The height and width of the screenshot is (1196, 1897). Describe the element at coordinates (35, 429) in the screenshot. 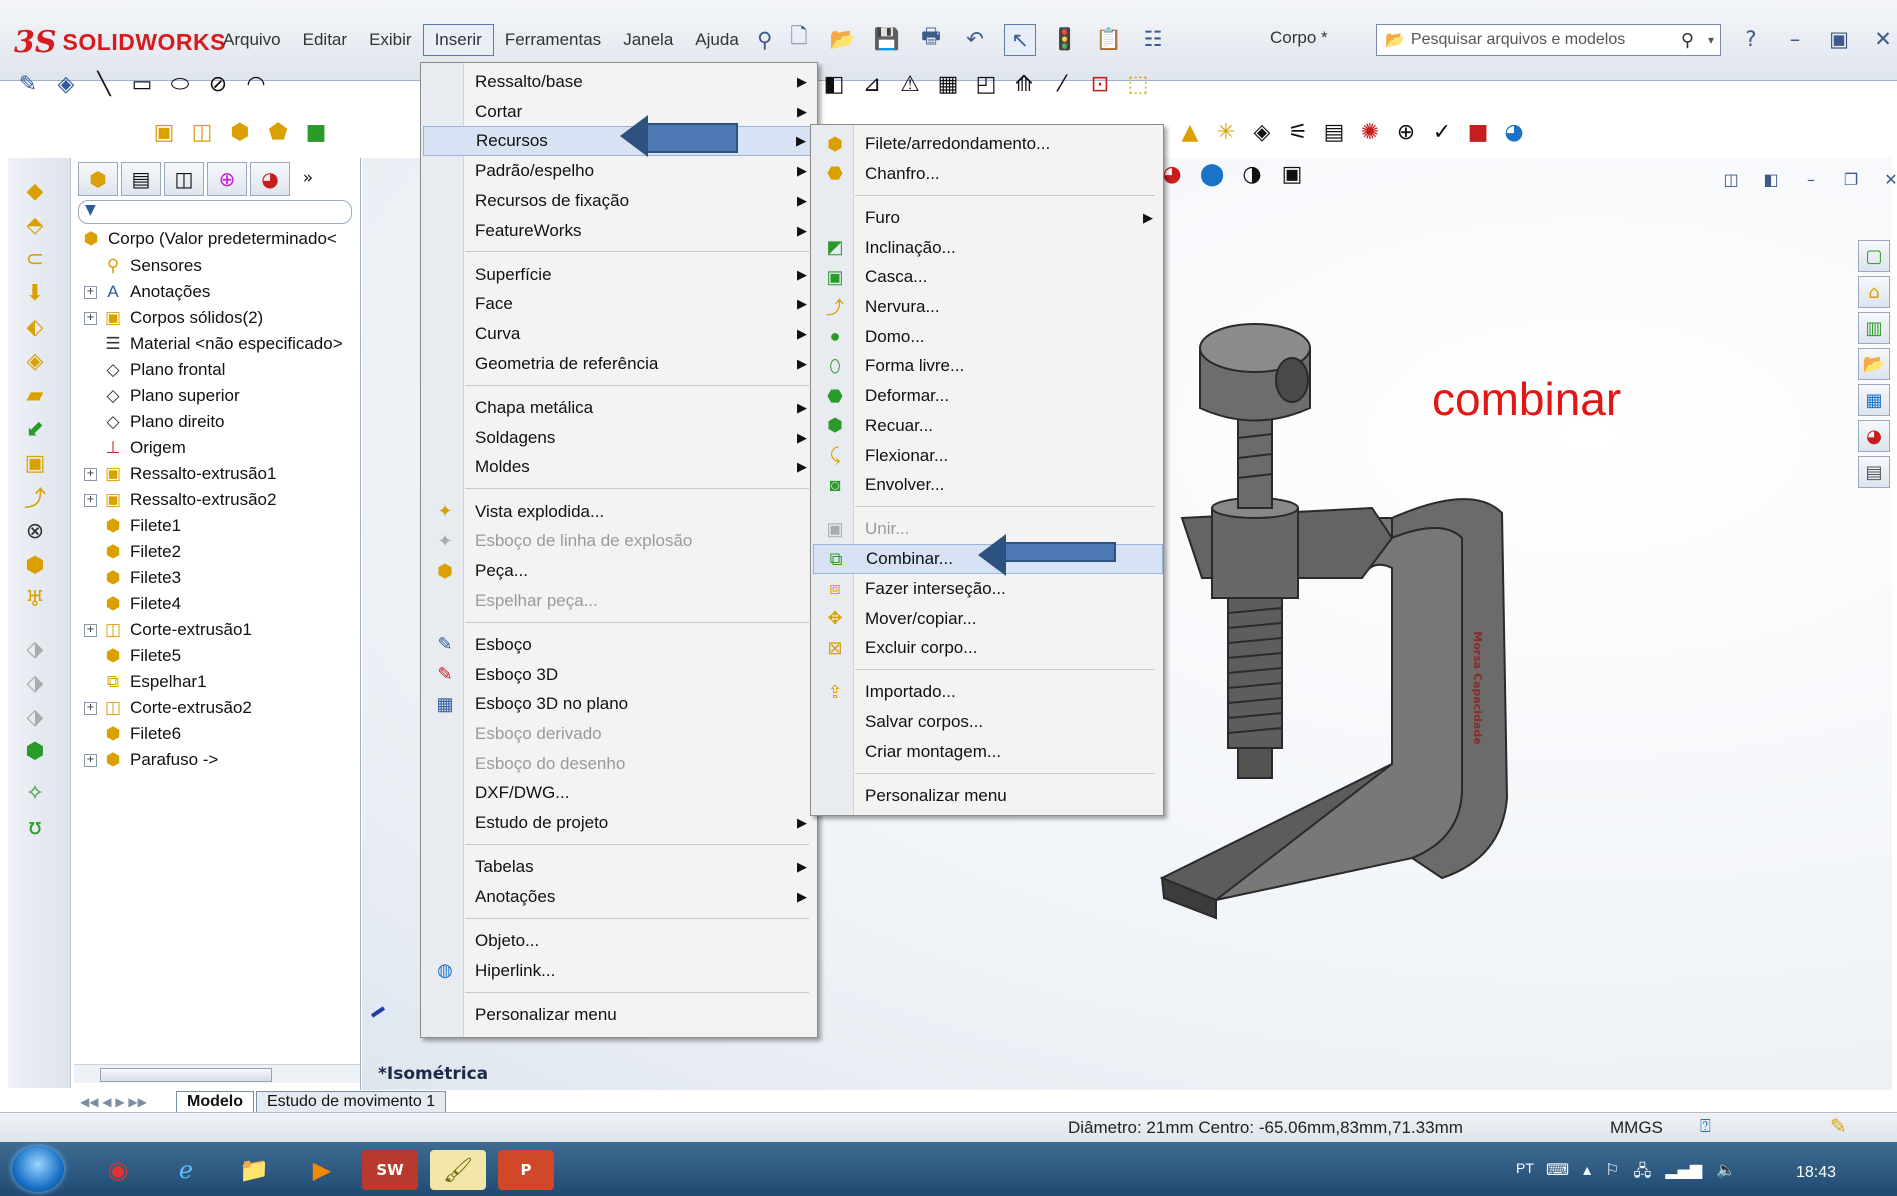

I see `draft-left-icon: ⬋` at that location.